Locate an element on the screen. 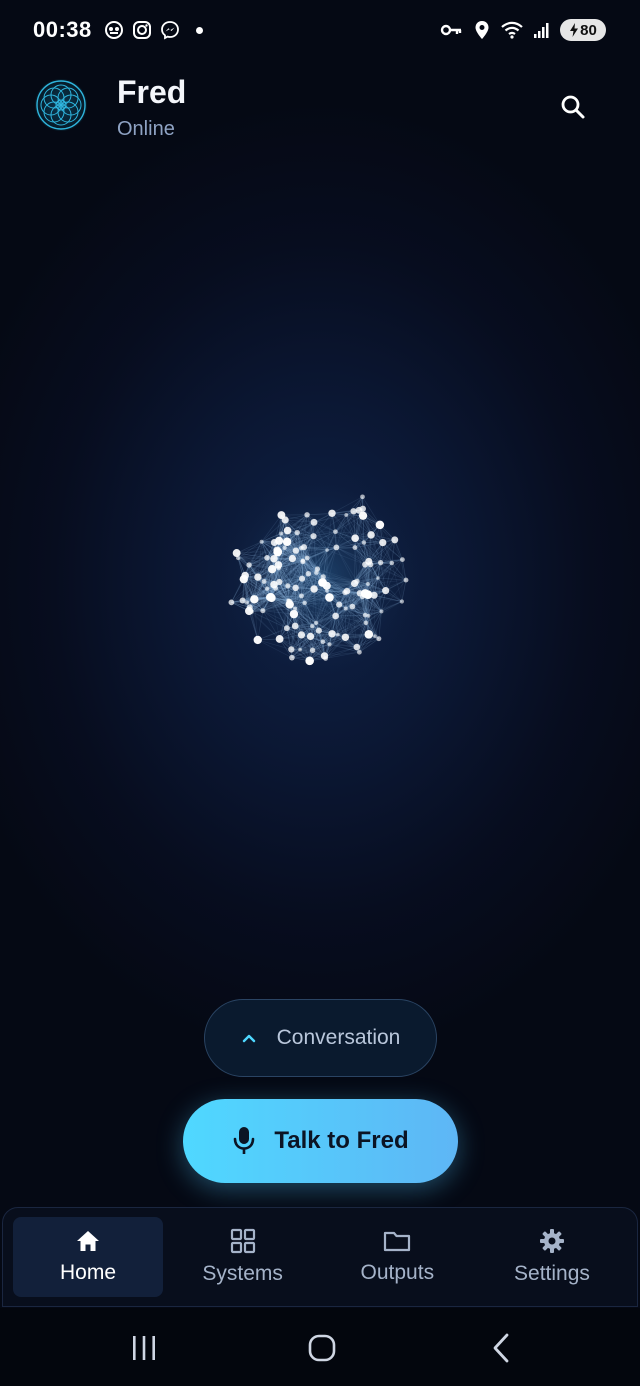 This screenshot has height=1386, width=640. recent-apps-icon is located at coordinates (144, 1348).